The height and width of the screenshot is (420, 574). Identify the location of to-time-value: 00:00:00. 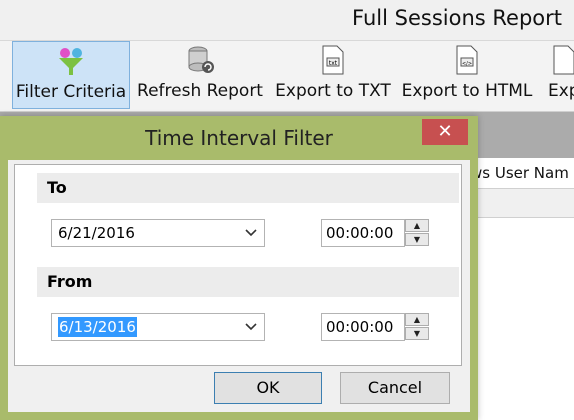
(360, 233).